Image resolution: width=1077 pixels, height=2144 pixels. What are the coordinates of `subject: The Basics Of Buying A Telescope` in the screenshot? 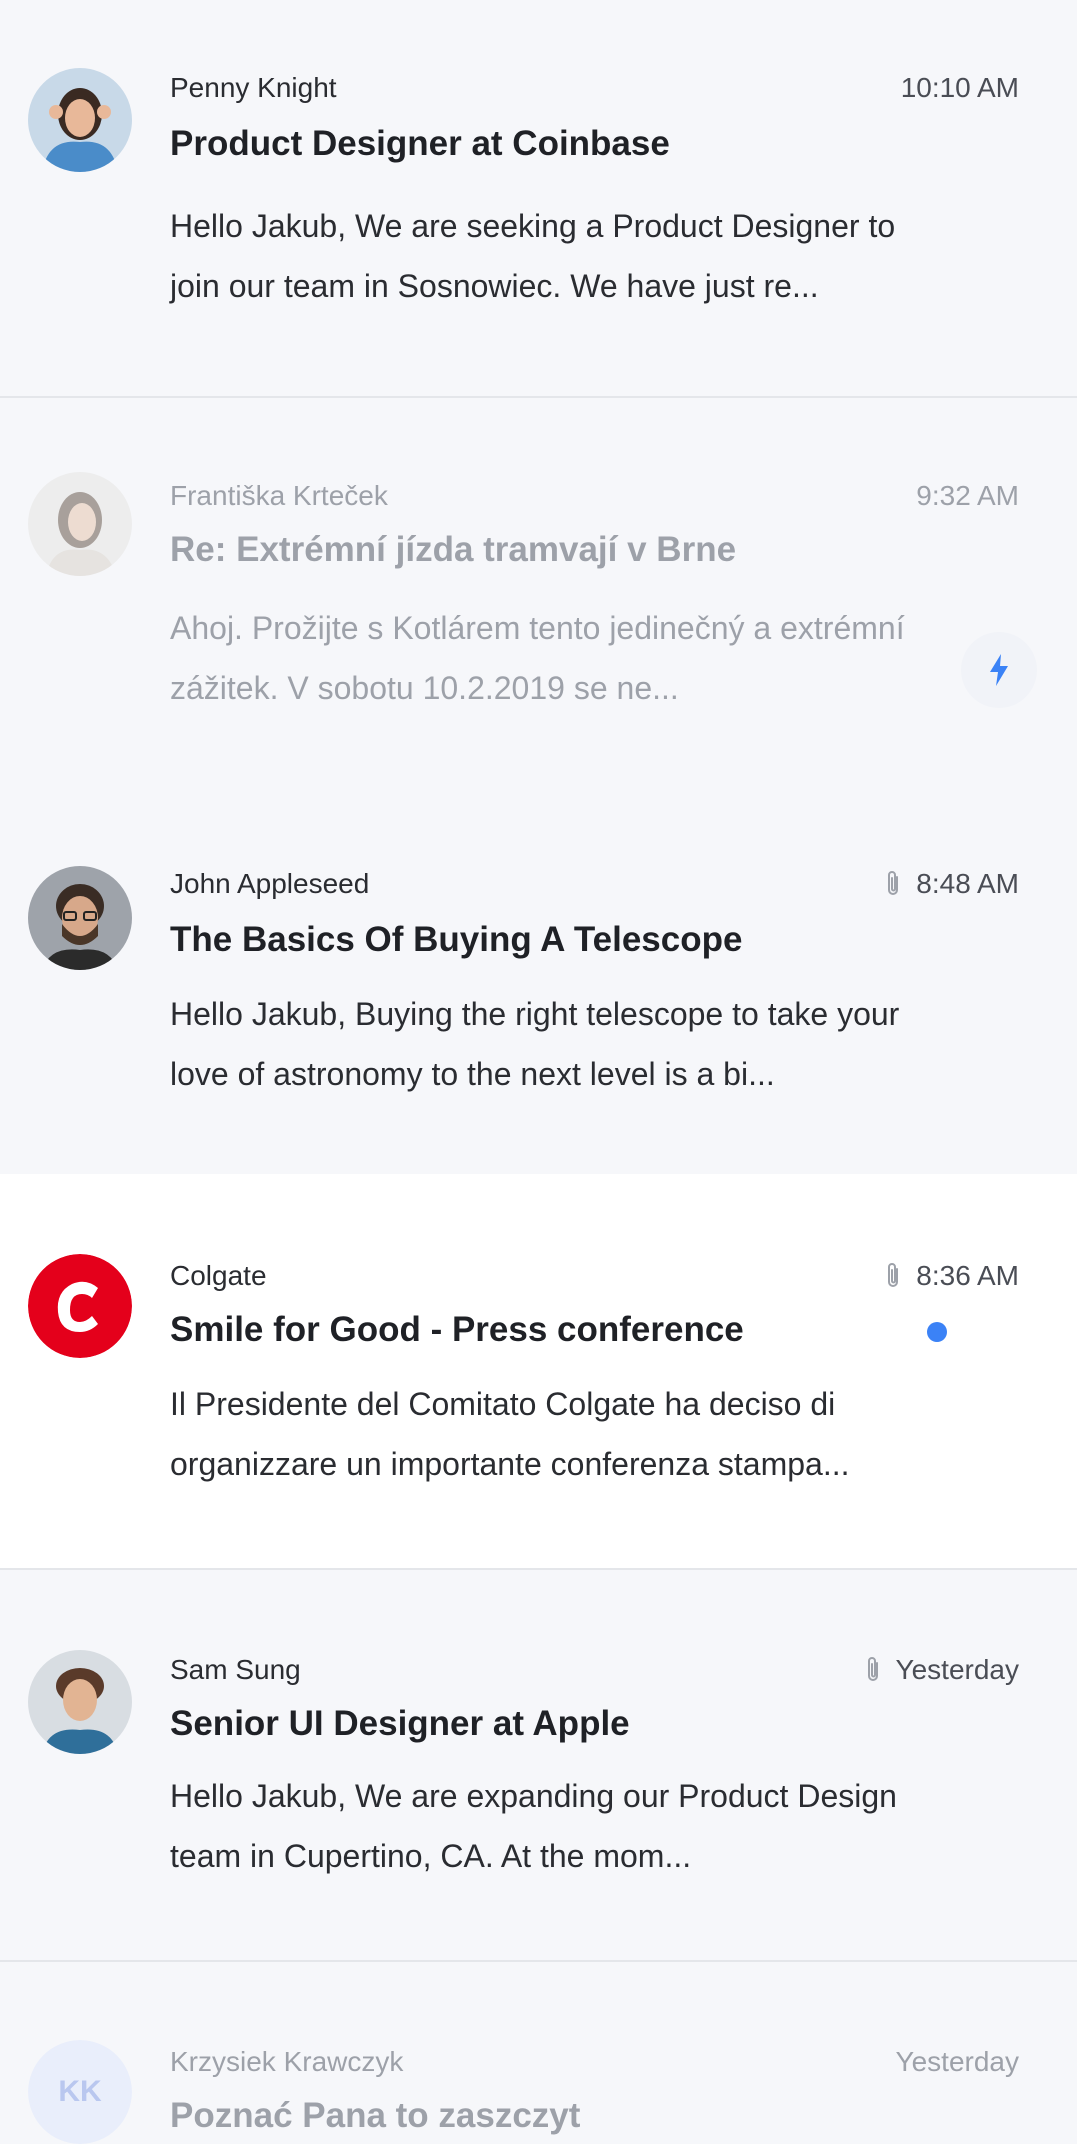 It's located at (456, 939).